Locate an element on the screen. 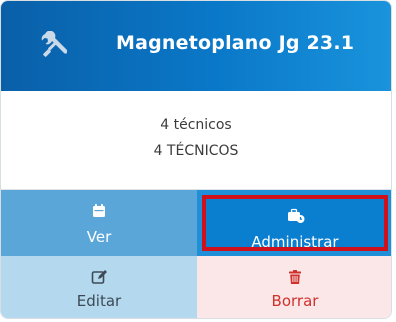  edit-icon is located at coordinates (99, 277).